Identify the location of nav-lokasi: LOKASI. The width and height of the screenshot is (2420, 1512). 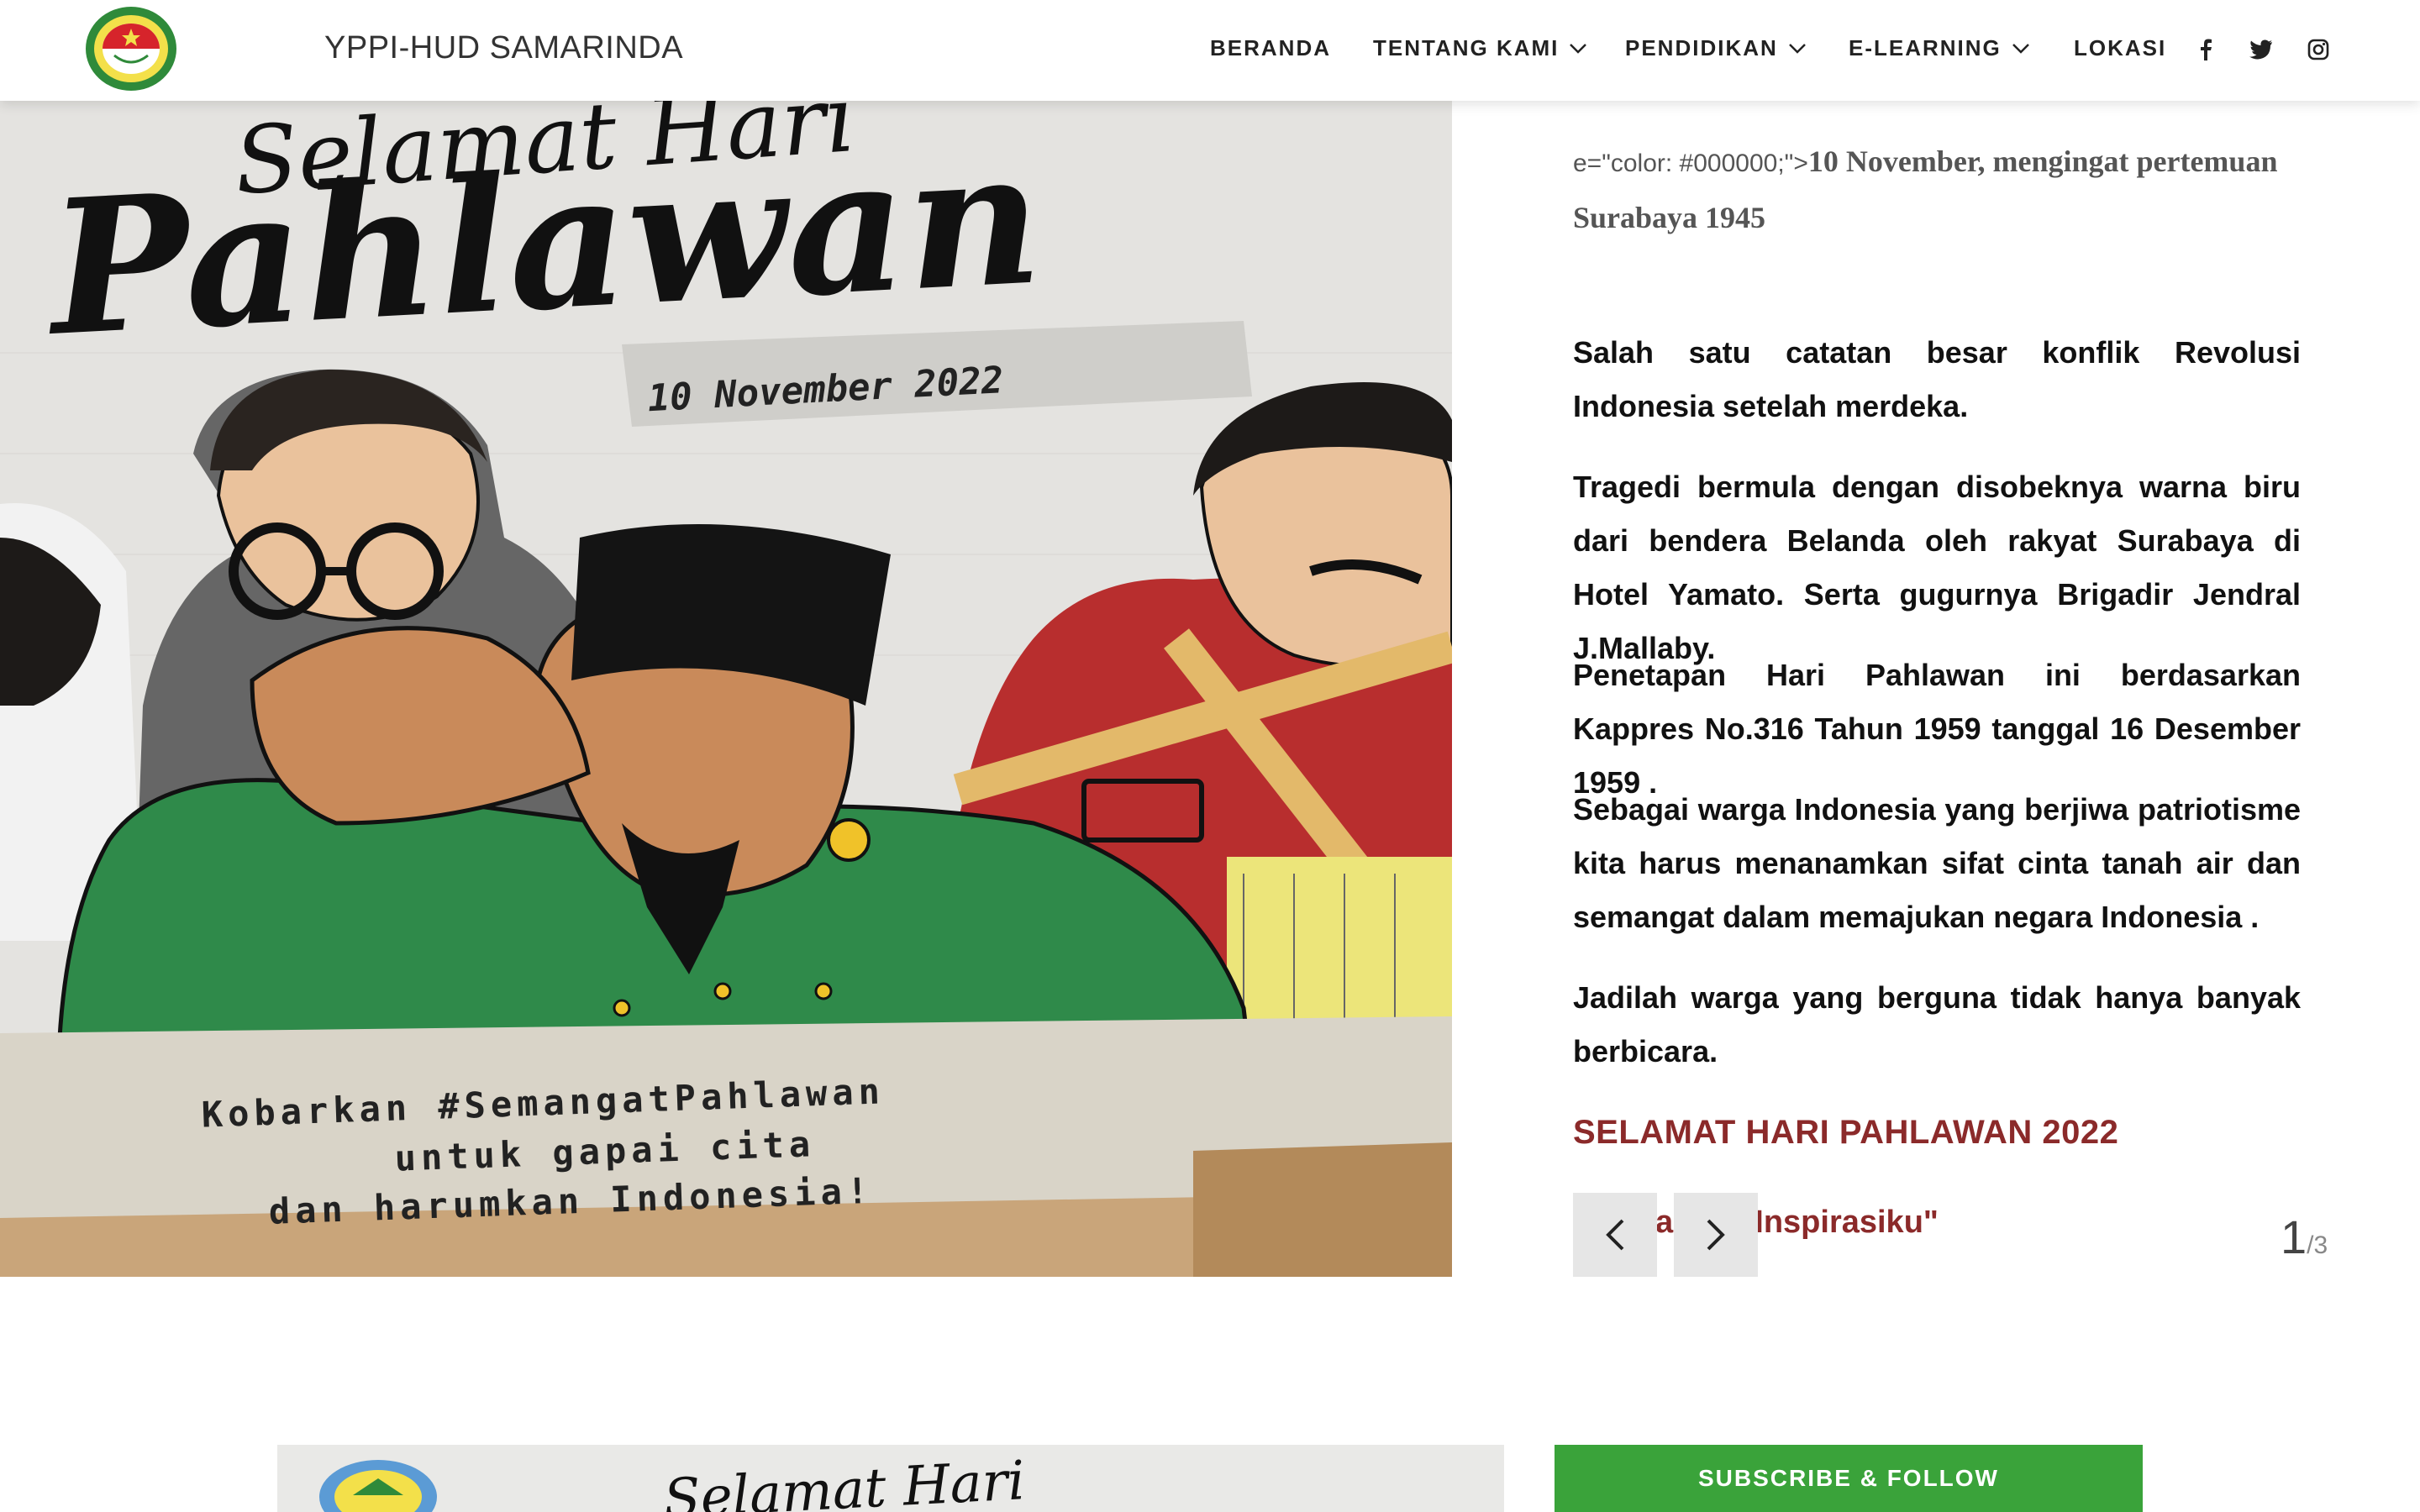
(2120, 48).